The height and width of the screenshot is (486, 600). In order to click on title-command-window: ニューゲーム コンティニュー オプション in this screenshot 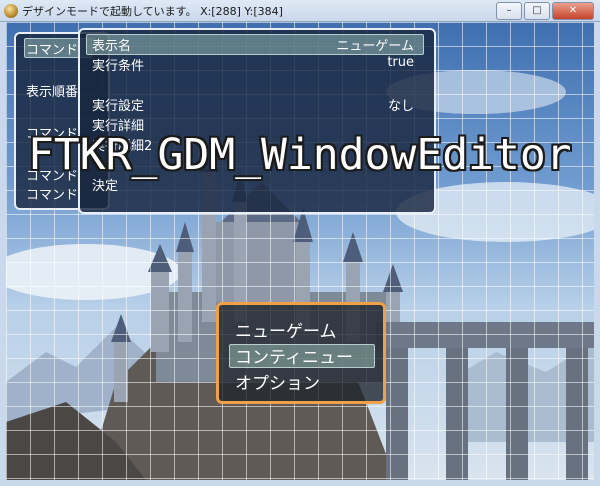, I will do `click(301, 353)`.